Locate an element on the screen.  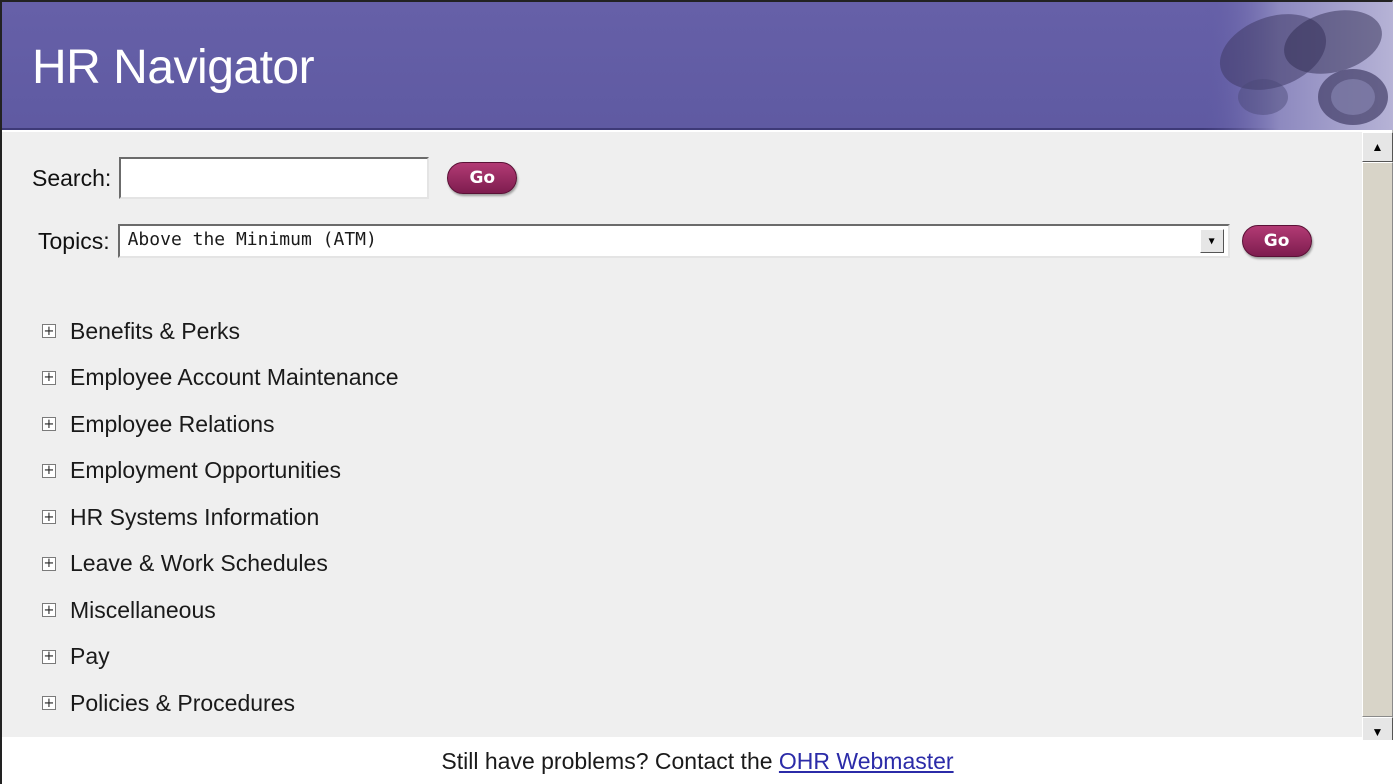
scroll-up-icon: ▲ is located at coordinates (1377, 147).